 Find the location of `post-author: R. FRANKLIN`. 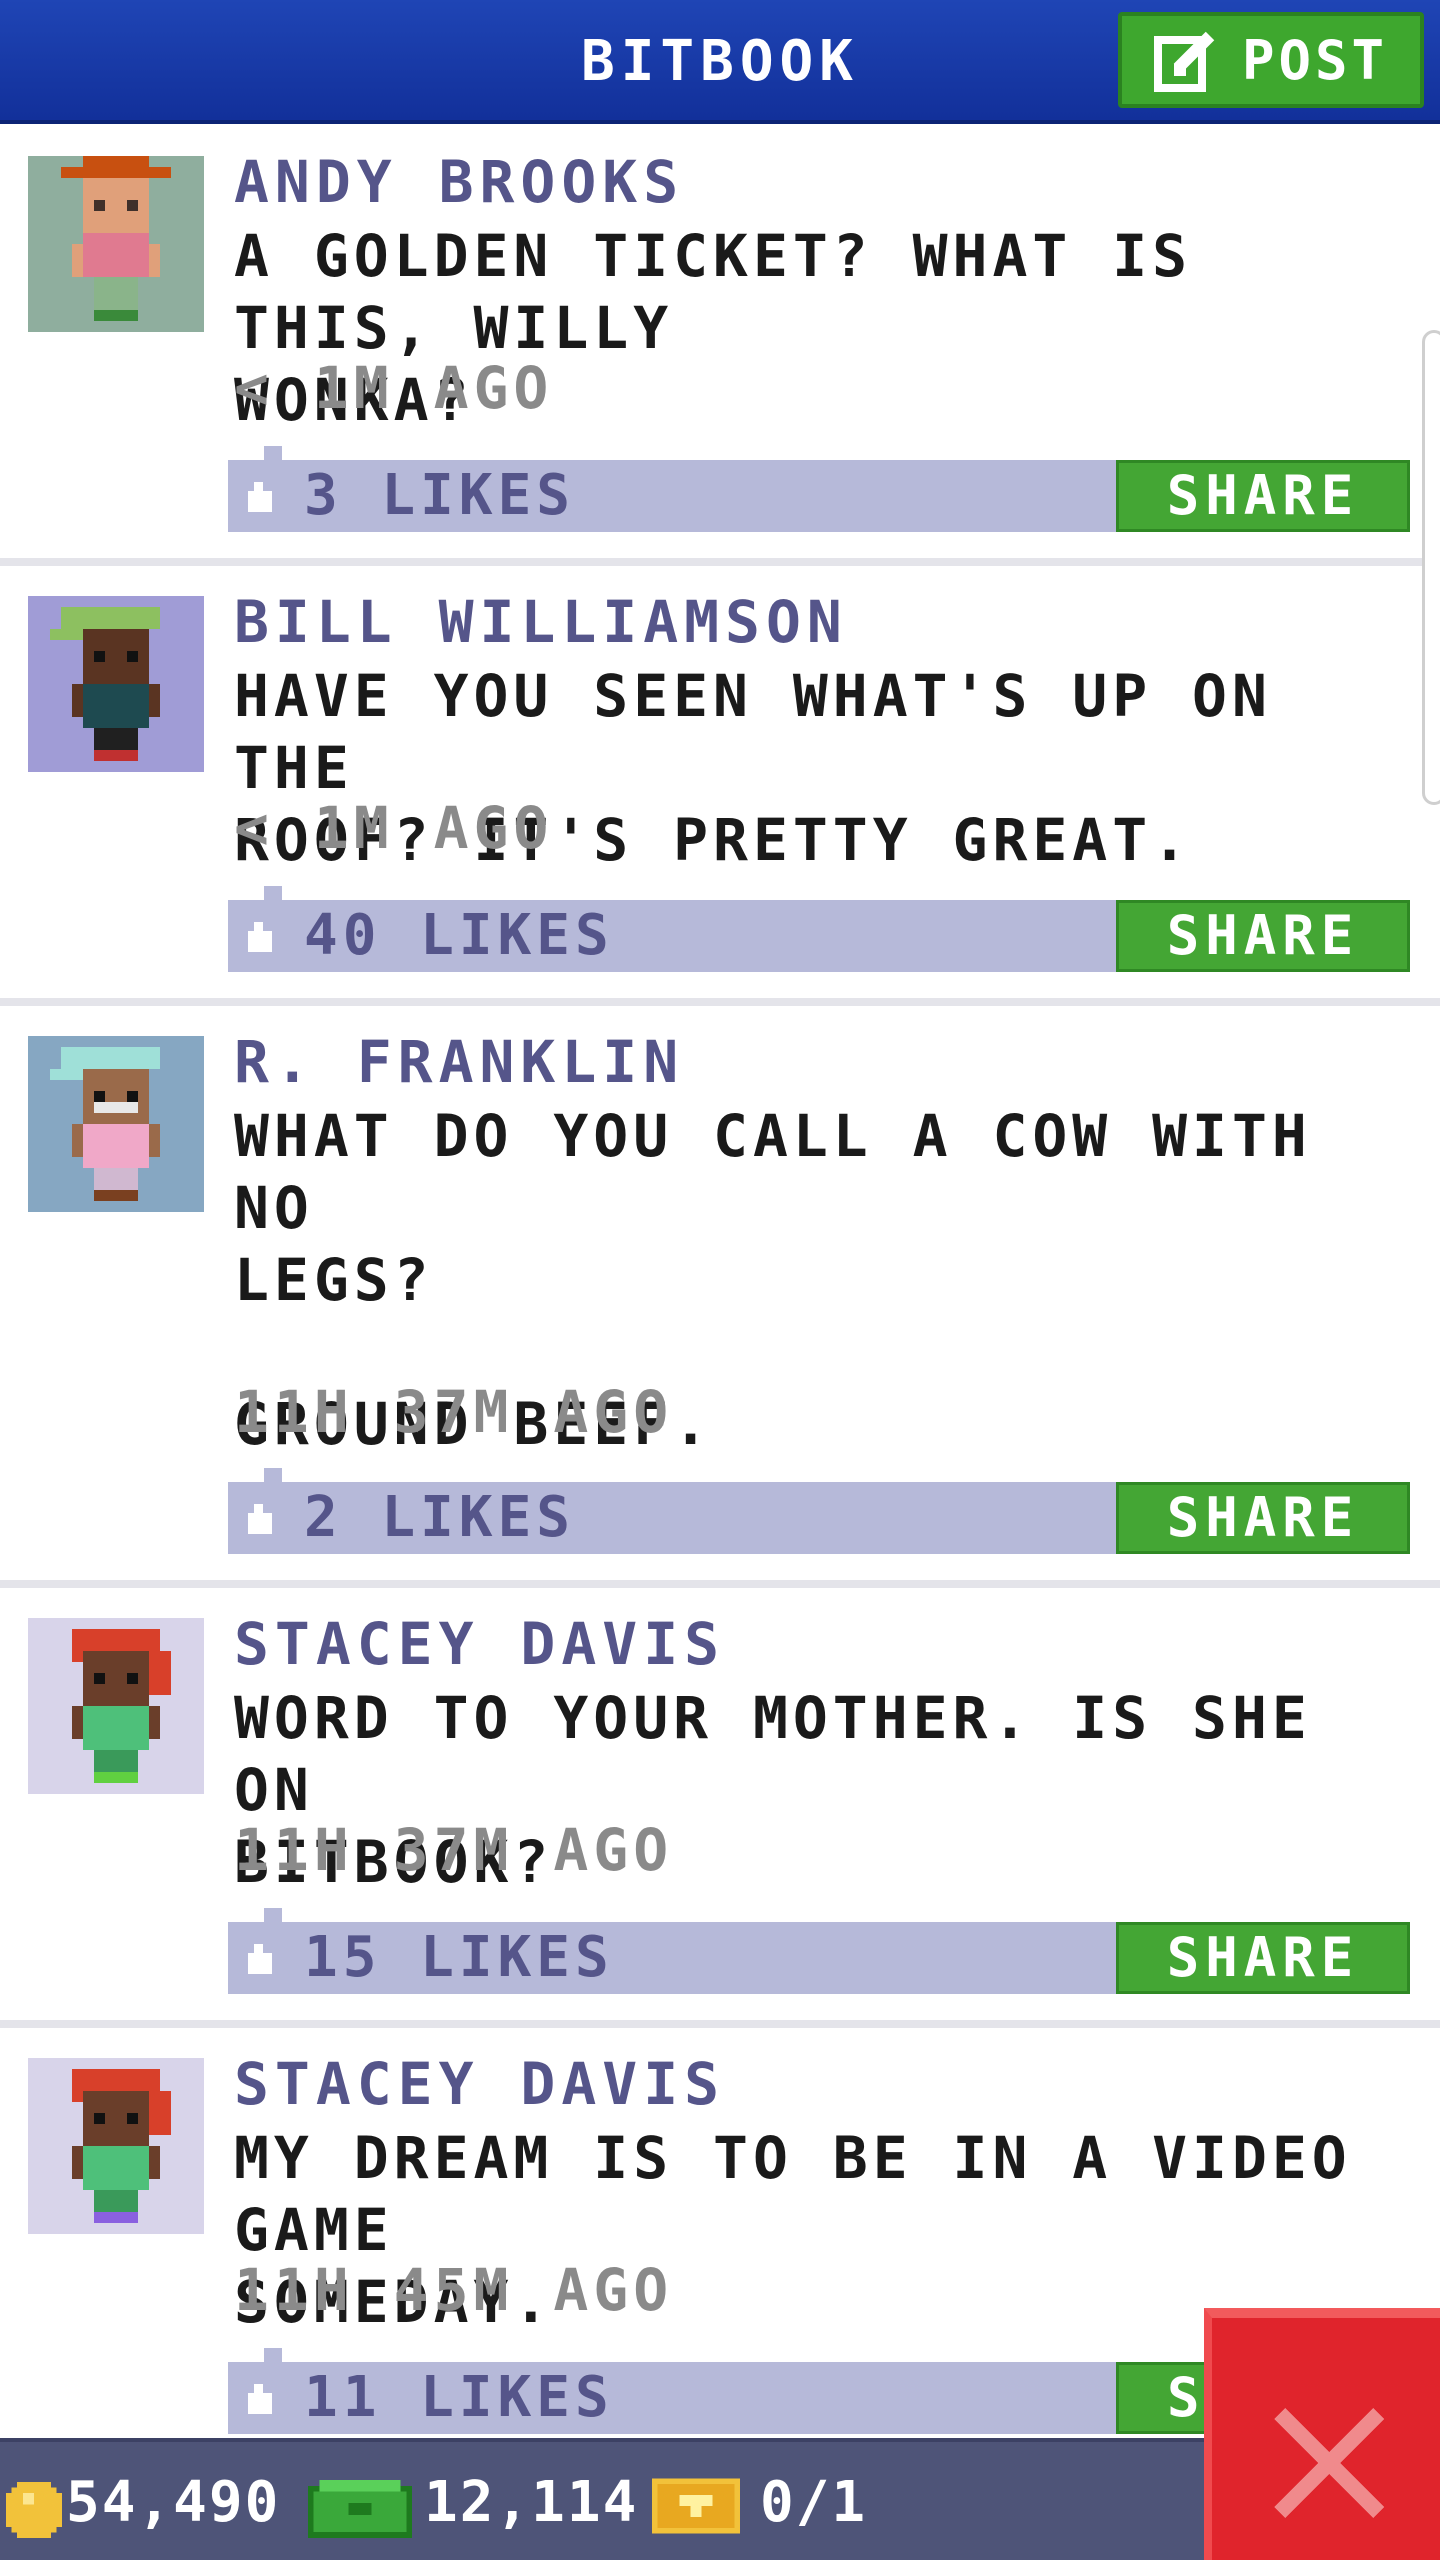

post-author: R. FRANKLIN is located at coordinates (459, 1062).